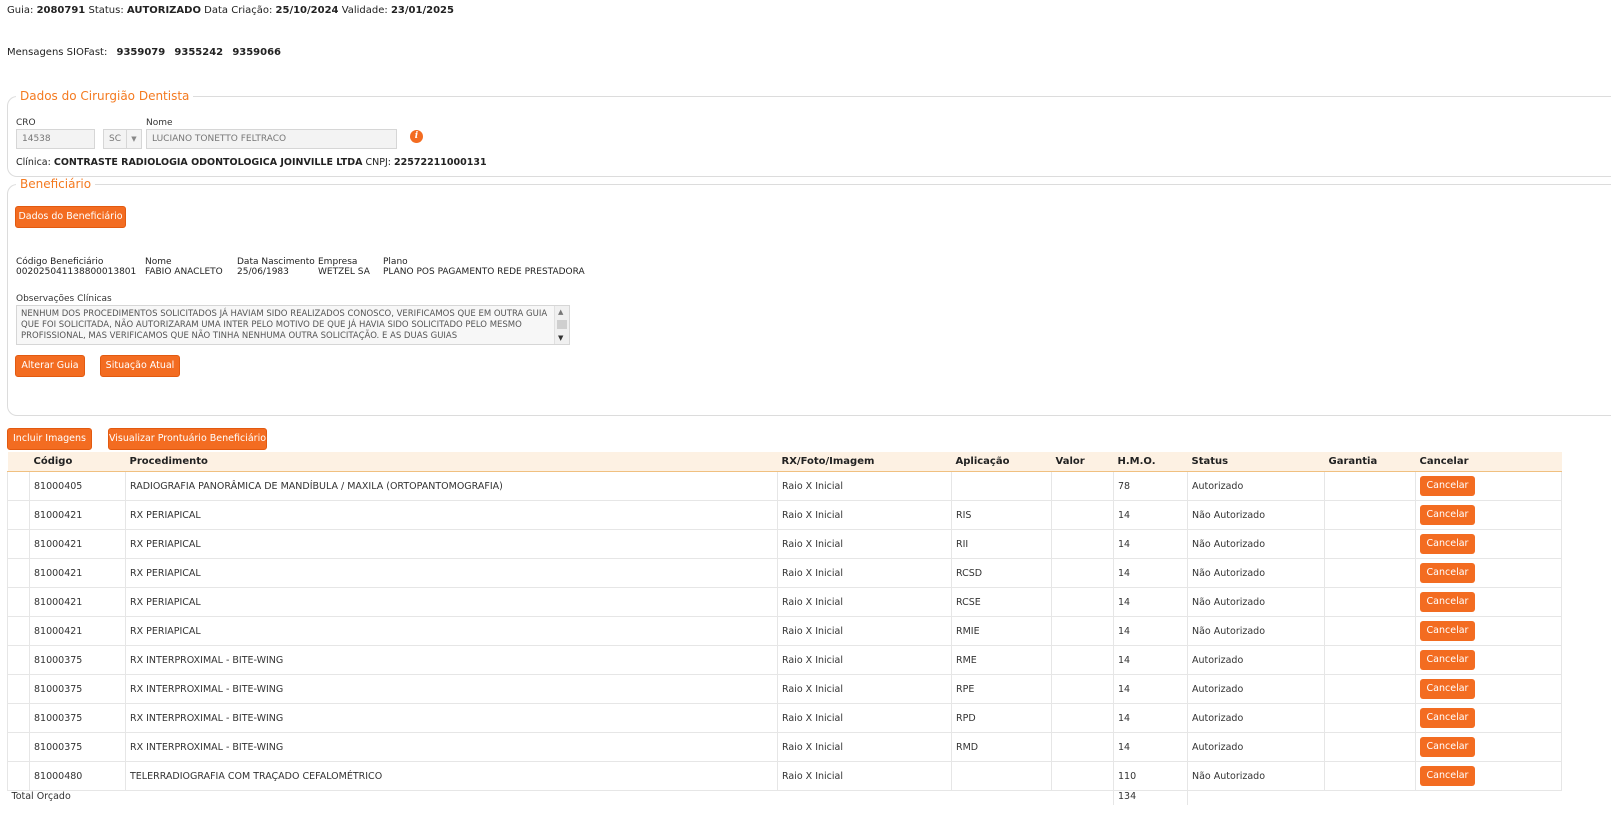  What do you see at coordinates (133, 139) in the screenshot?
I see `chevron-down-icon: ▼` at bounding box center [133, 139].